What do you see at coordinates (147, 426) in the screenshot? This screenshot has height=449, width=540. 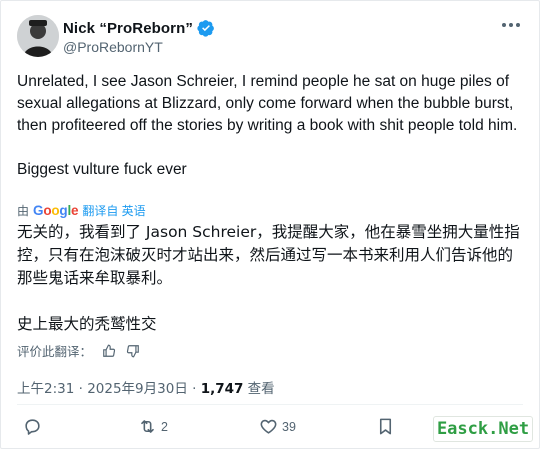 I see `retweet-icon` at bounding box center [147, 426].